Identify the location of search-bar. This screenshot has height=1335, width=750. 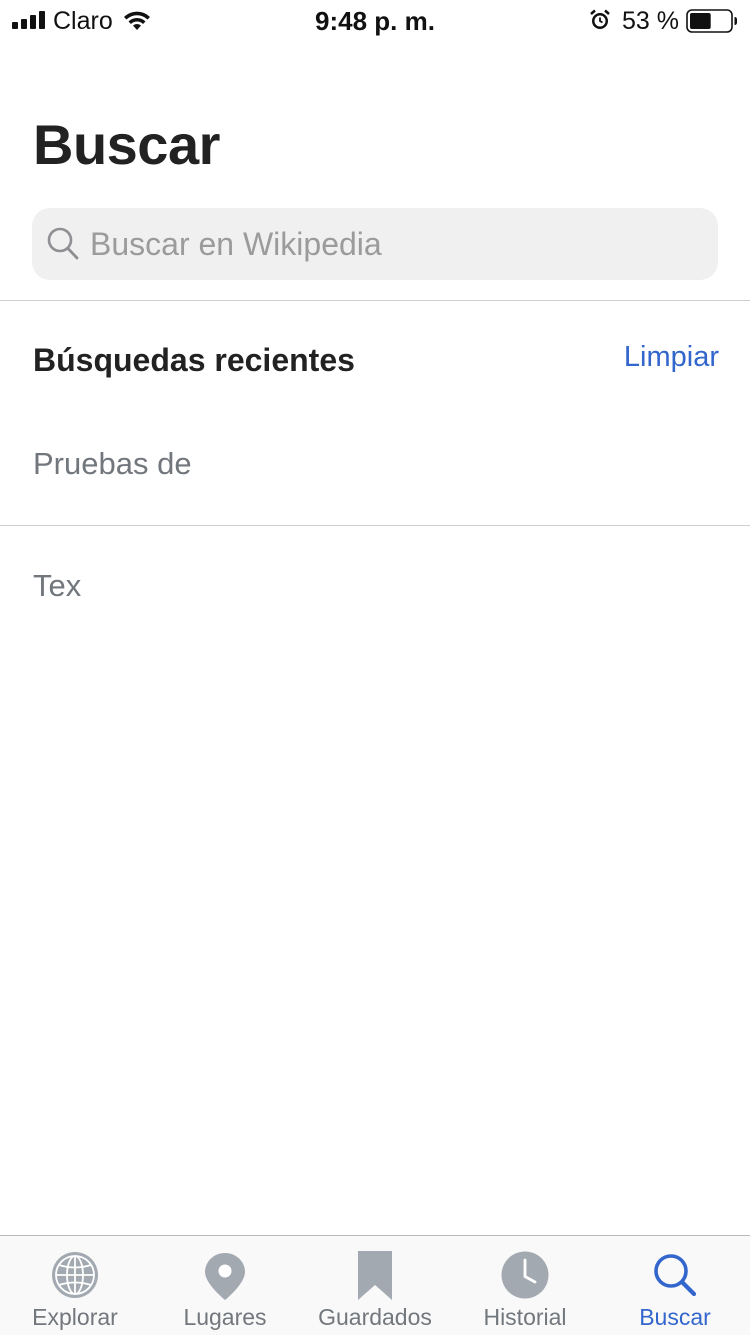
(375, 244).